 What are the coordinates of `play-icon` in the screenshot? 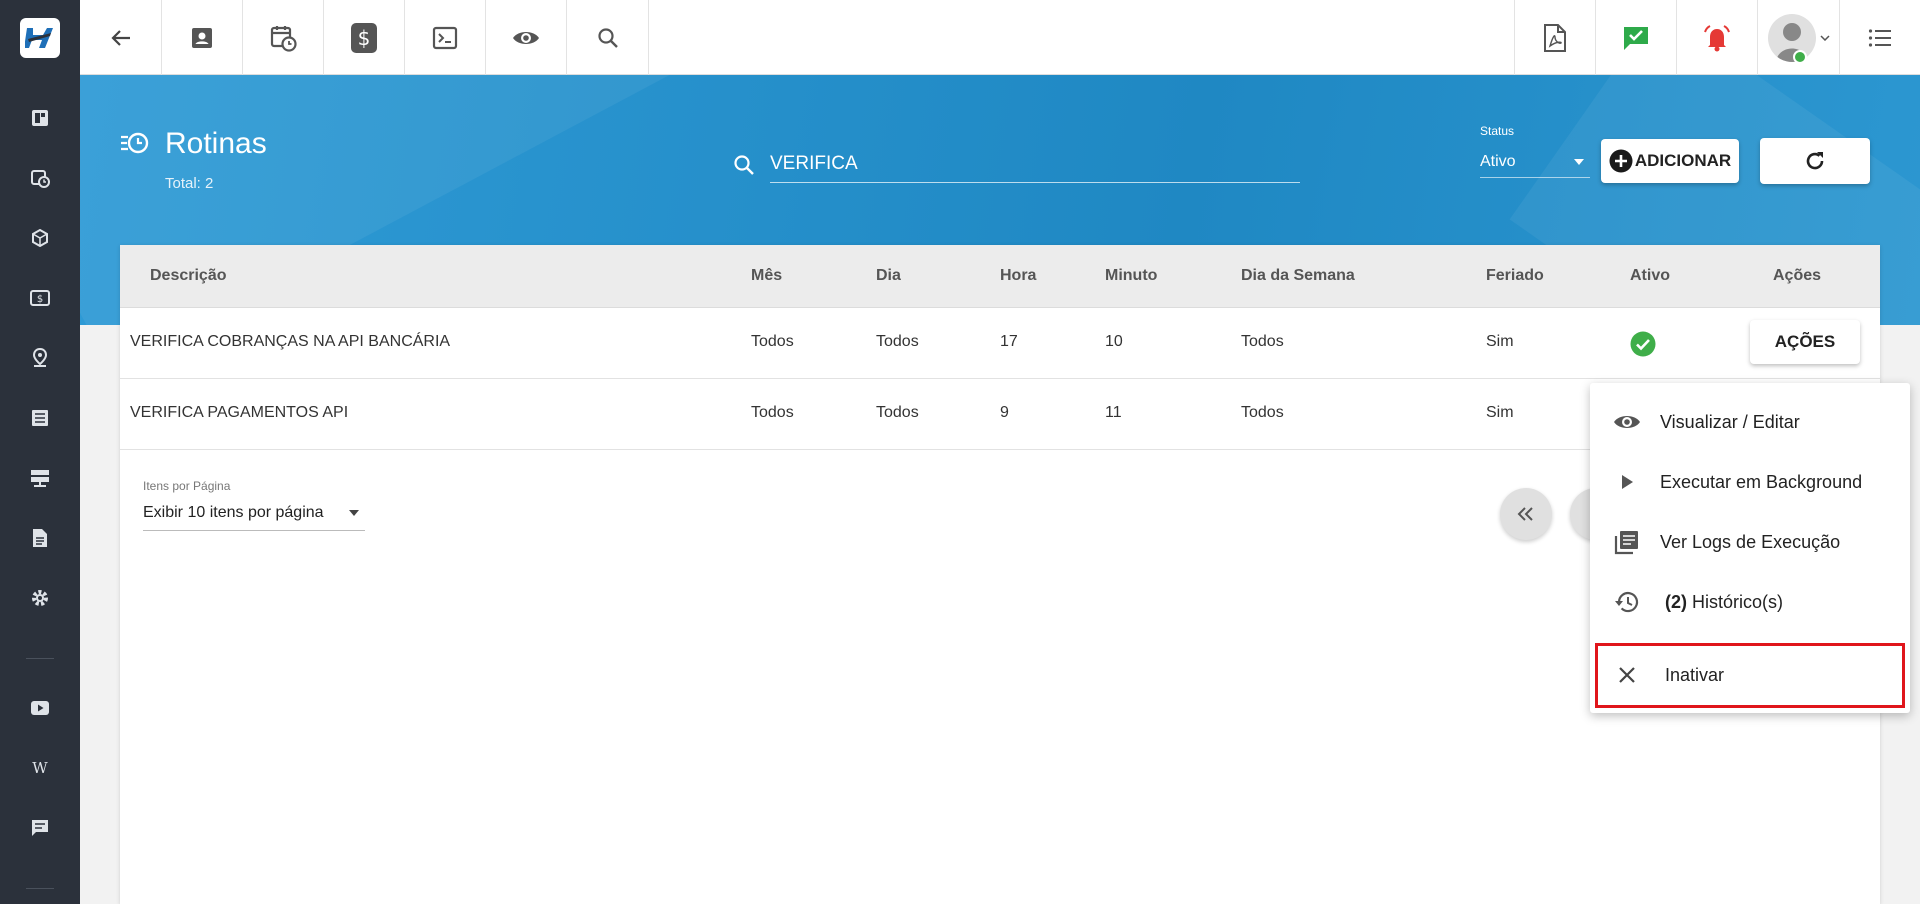 It's located at (1627, 482).